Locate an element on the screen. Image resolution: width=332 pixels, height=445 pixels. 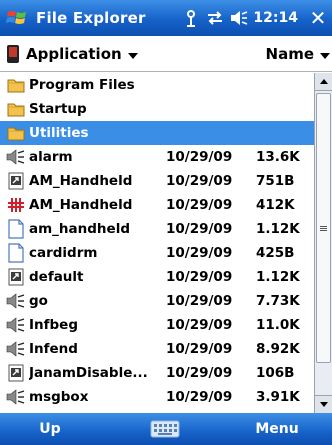
file-size: 3.91K is located at coordinates (278, 397).